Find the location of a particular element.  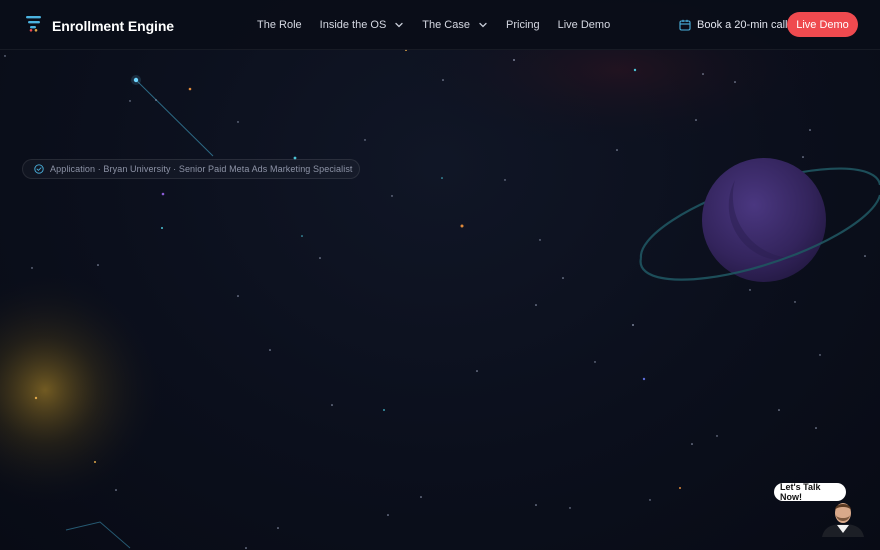

nav-item-inside-the-os: Inside the OS is located at coordinates (362, 25).